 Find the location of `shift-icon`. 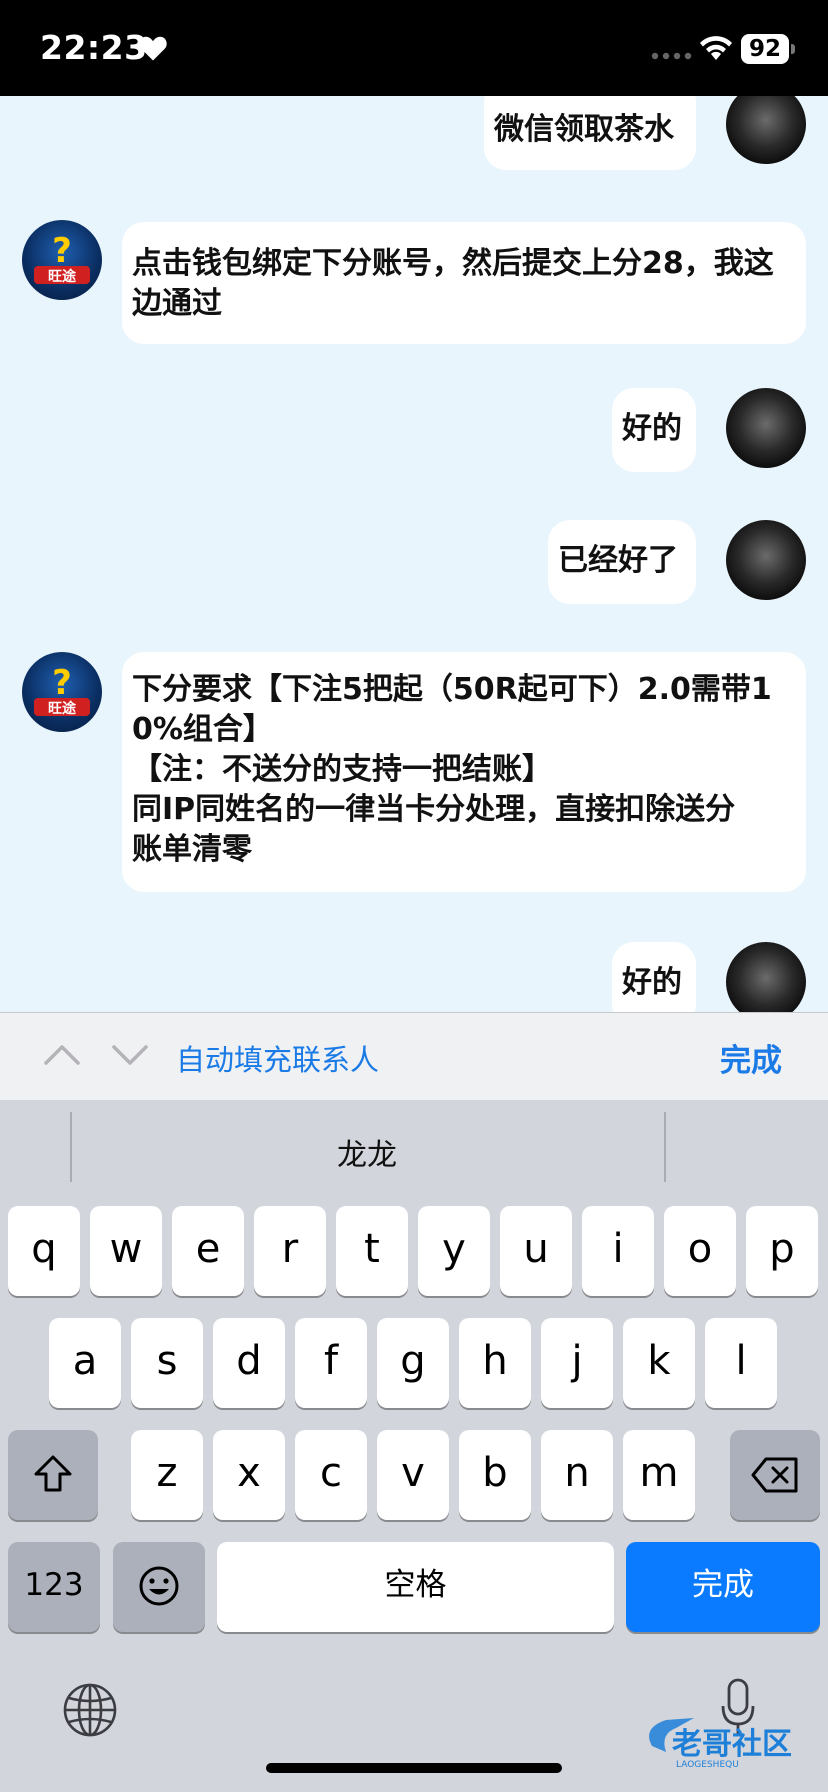

shift-icon is located at coordinates (53, 1473).